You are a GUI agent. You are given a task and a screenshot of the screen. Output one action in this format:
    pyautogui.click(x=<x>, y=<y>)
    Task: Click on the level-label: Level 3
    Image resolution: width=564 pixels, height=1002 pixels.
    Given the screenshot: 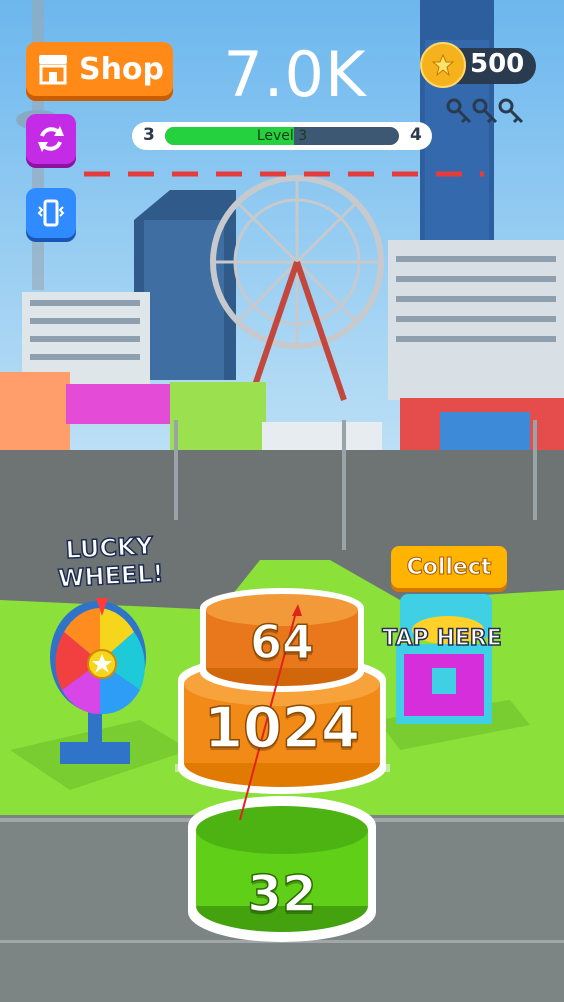 What is the action you would take?
    pyautogui.click(x=282, y=136)
    